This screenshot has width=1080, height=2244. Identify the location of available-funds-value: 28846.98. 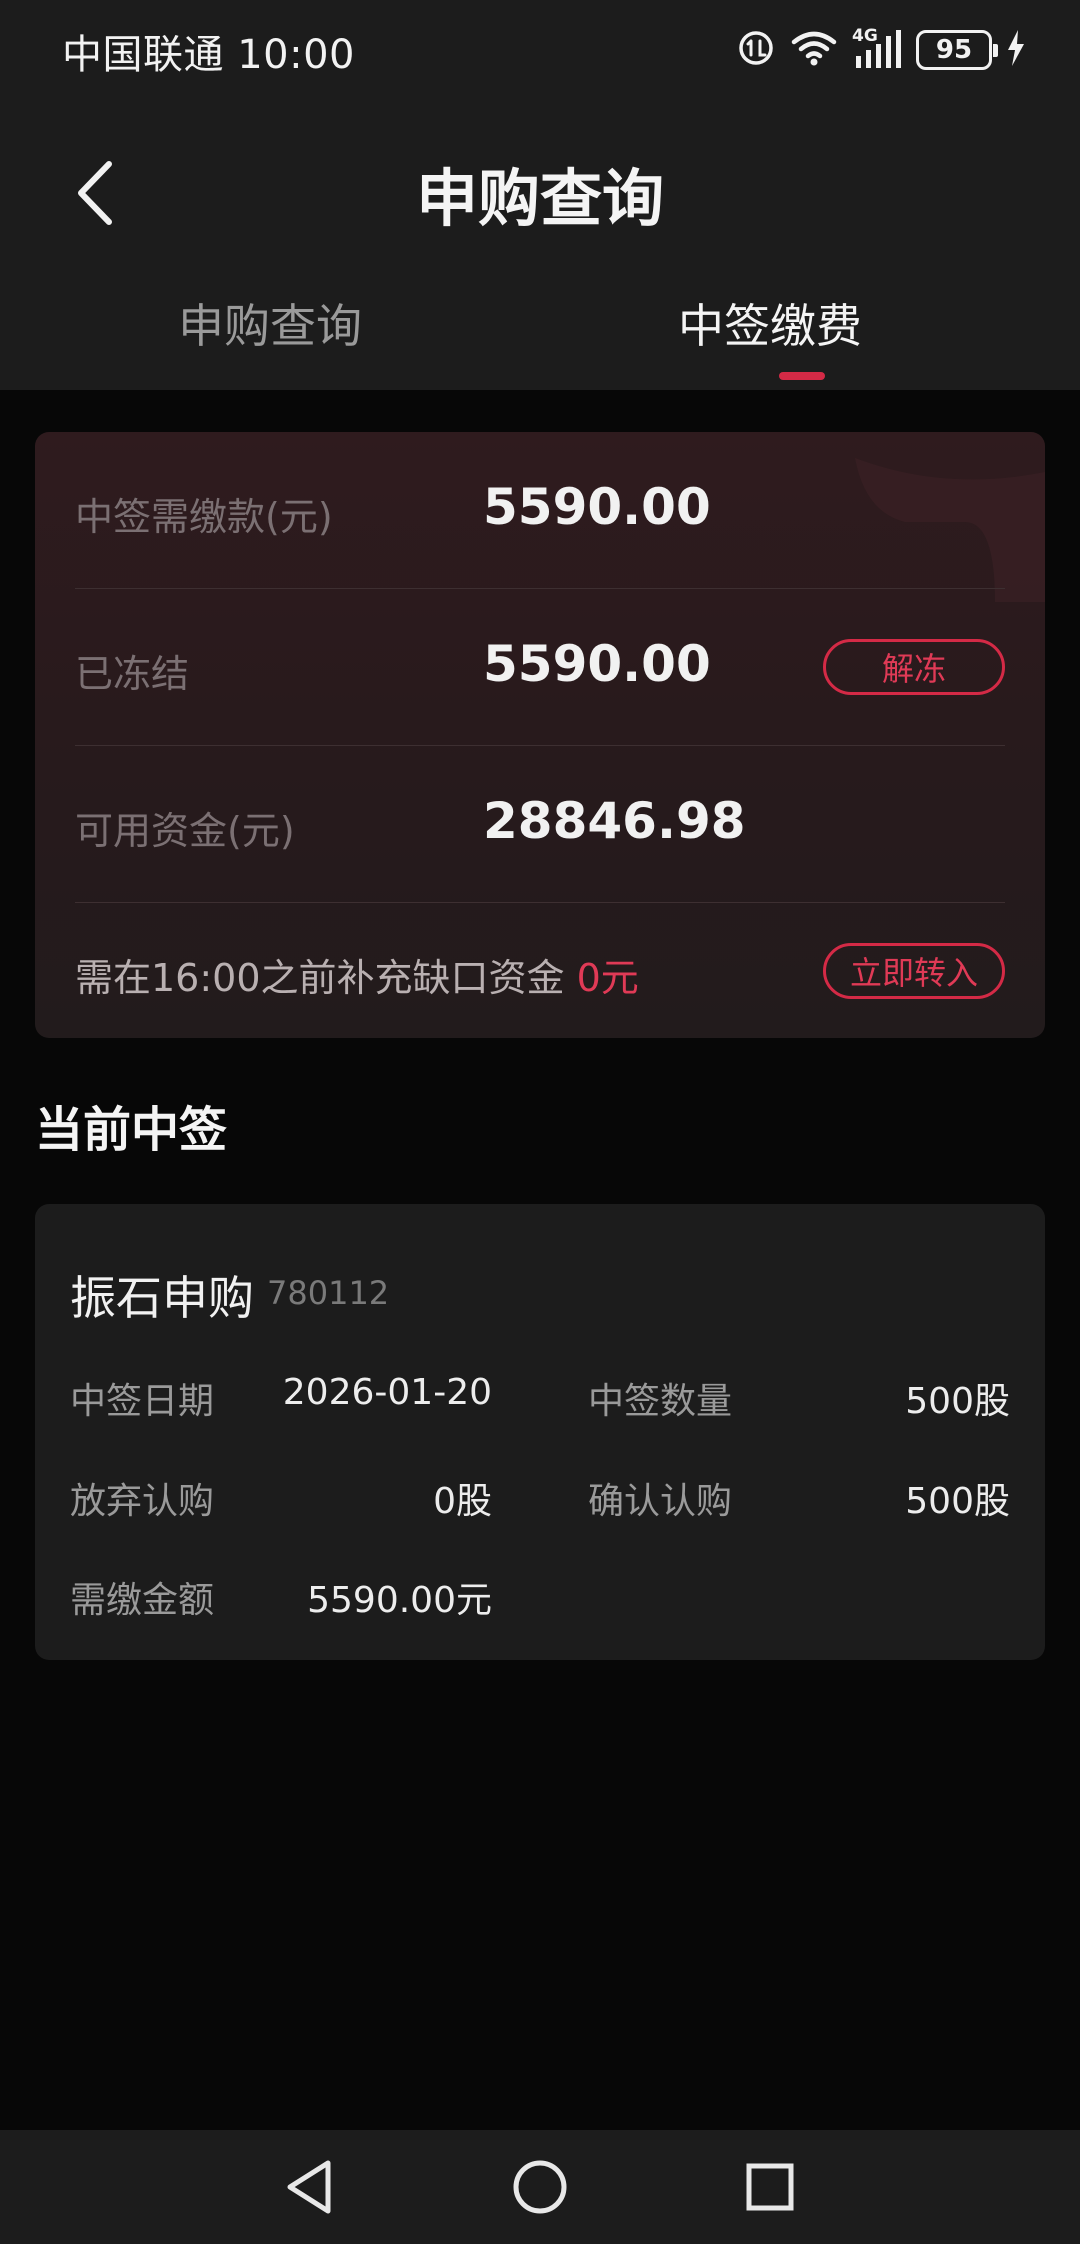
(614, 821).